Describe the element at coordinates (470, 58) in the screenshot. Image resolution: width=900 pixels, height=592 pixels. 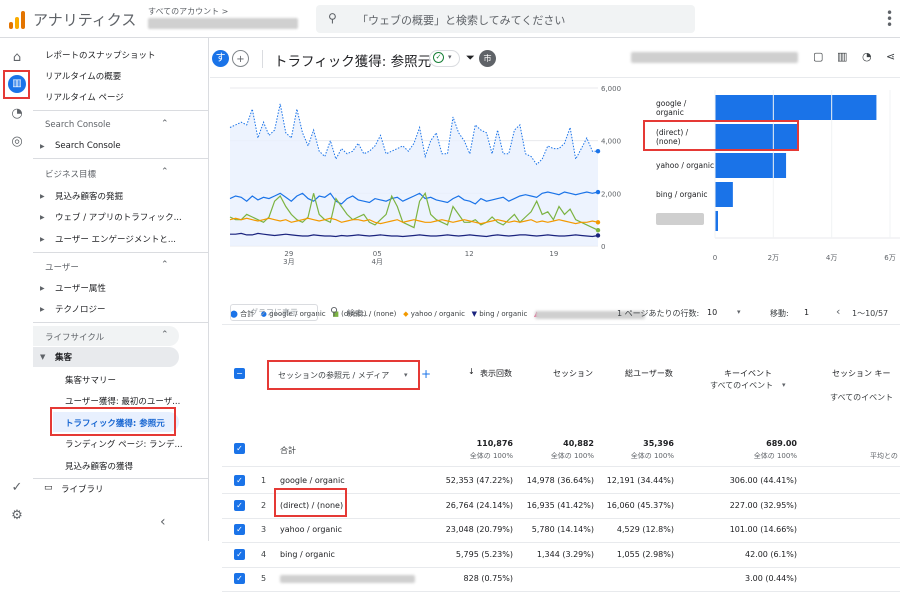
I see `filter-icon: ⏷` at that location.